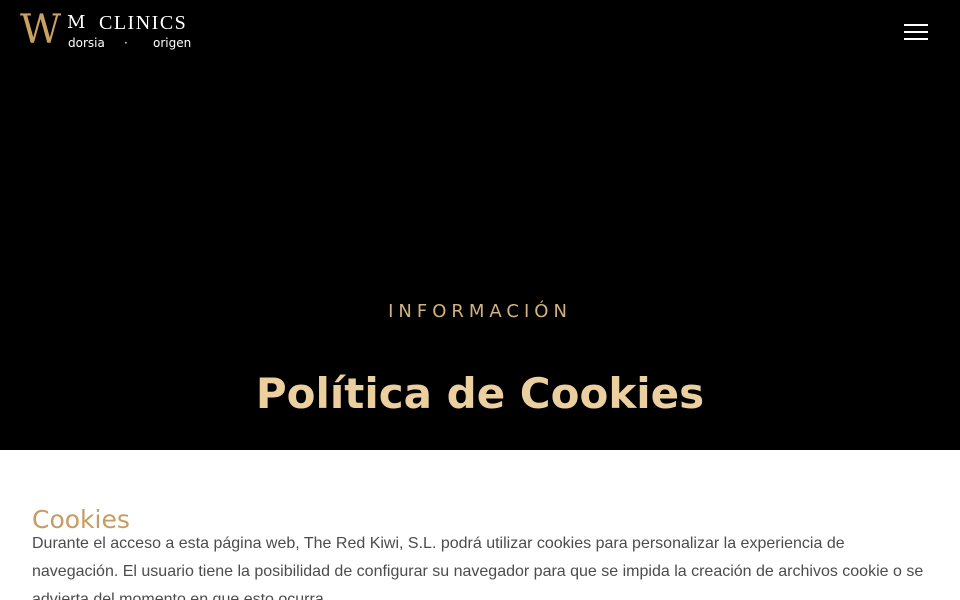 The image size is (960, 600). I want to click on logo-clinics-text: CLINICS, so click(143, 23).